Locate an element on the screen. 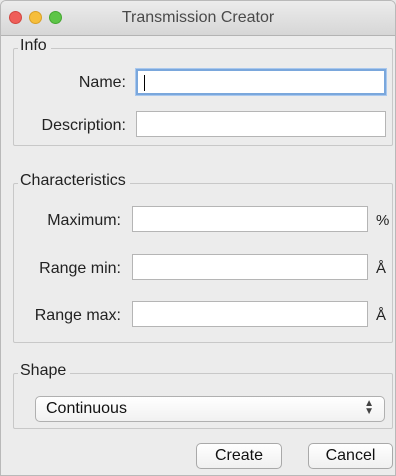 The width and height of the screenshot is (396, 476). maximum-field is located at coordinates (250, 219).